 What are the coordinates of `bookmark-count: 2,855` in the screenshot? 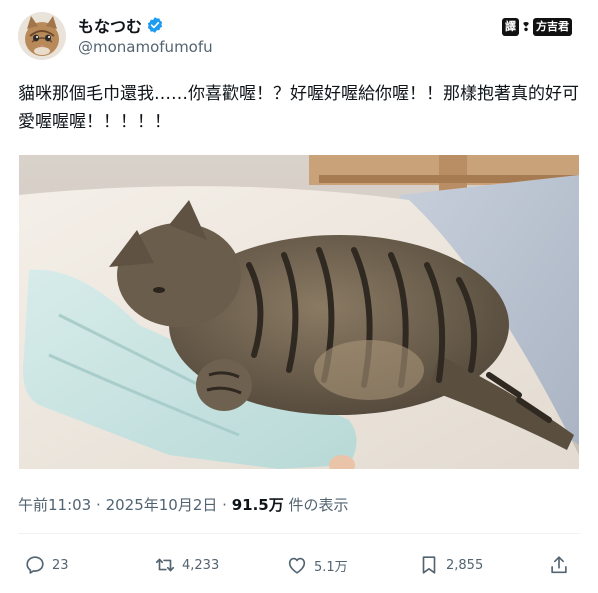 It's located at (465, 565).